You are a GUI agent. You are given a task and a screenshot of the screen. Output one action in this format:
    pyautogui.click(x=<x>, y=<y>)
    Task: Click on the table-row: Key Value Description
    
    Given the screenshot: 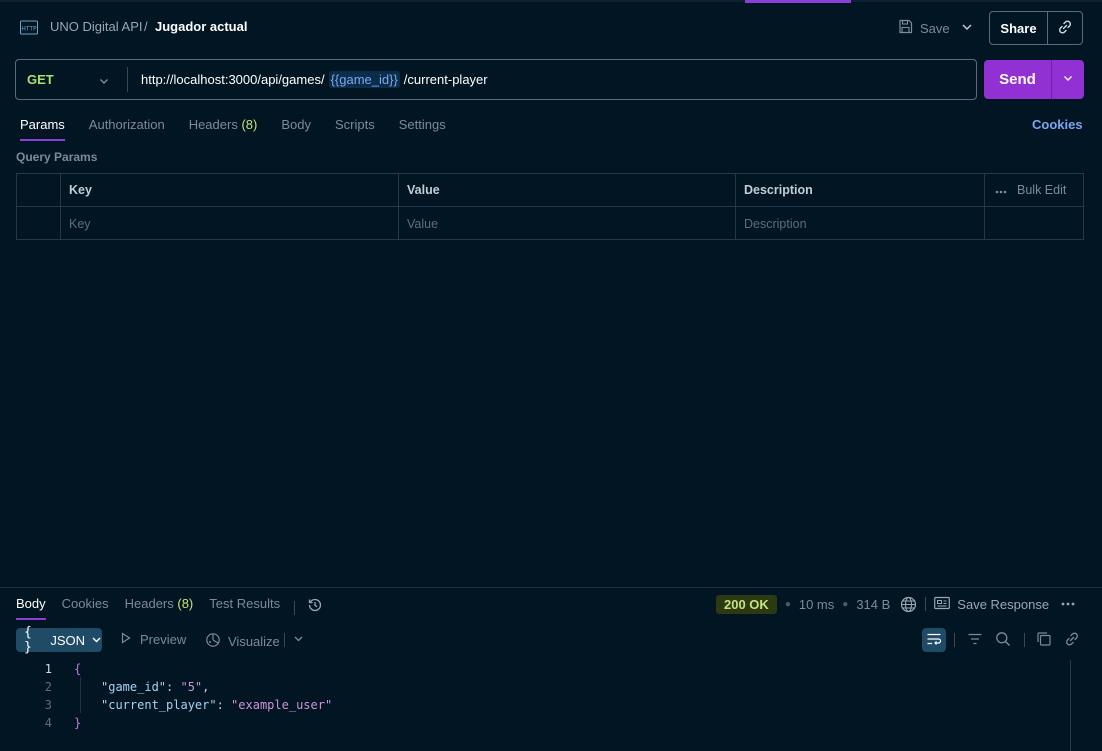 What is the action you would take?
    pyautogui.click(x=550, y=223)
    